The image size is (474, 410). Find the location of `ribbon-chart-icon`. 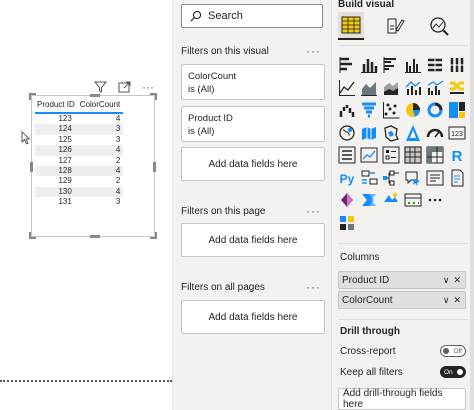

ribbon-chart-icon is located at coordinates (457, 88).